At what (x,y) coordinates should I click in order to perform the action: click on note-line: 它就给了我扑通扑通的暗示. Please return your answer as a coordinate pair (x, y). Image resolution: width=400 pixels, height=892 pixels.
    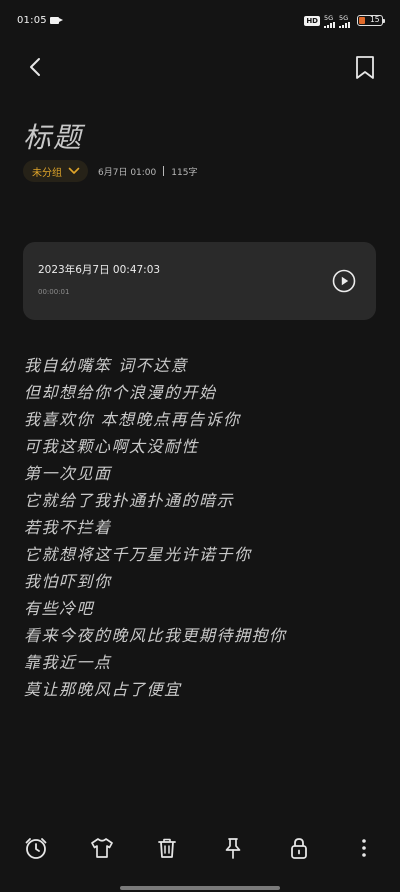
    Looking at the image, I should click on (129, 500).